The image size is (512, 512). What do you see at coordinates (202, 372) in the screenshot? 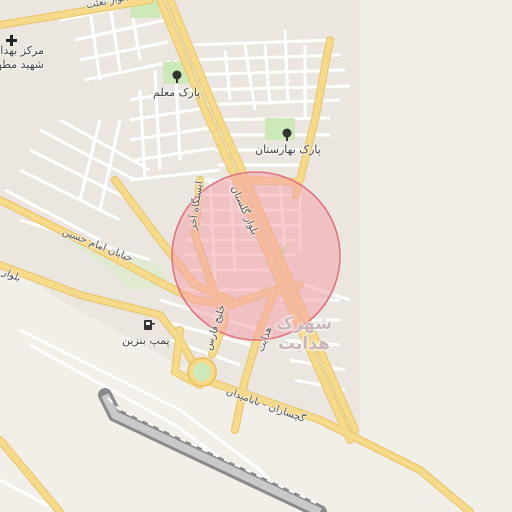
I see `roundabout-center` at bounding box center [202, 372].